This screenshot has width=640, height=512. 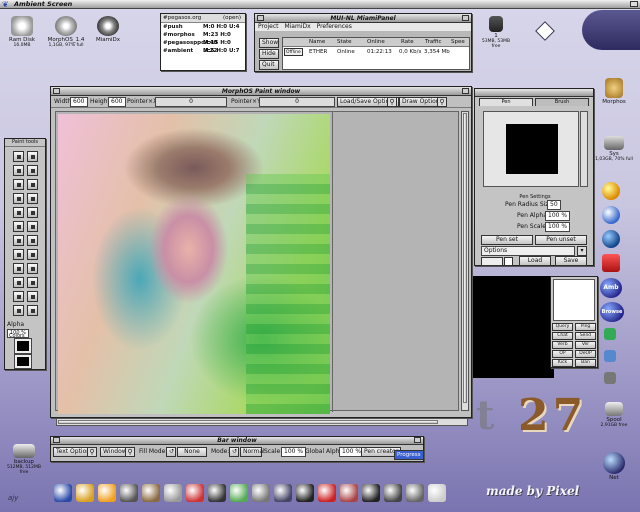 I want to click on dock-pdf-icon, so click(x=327, y=493).